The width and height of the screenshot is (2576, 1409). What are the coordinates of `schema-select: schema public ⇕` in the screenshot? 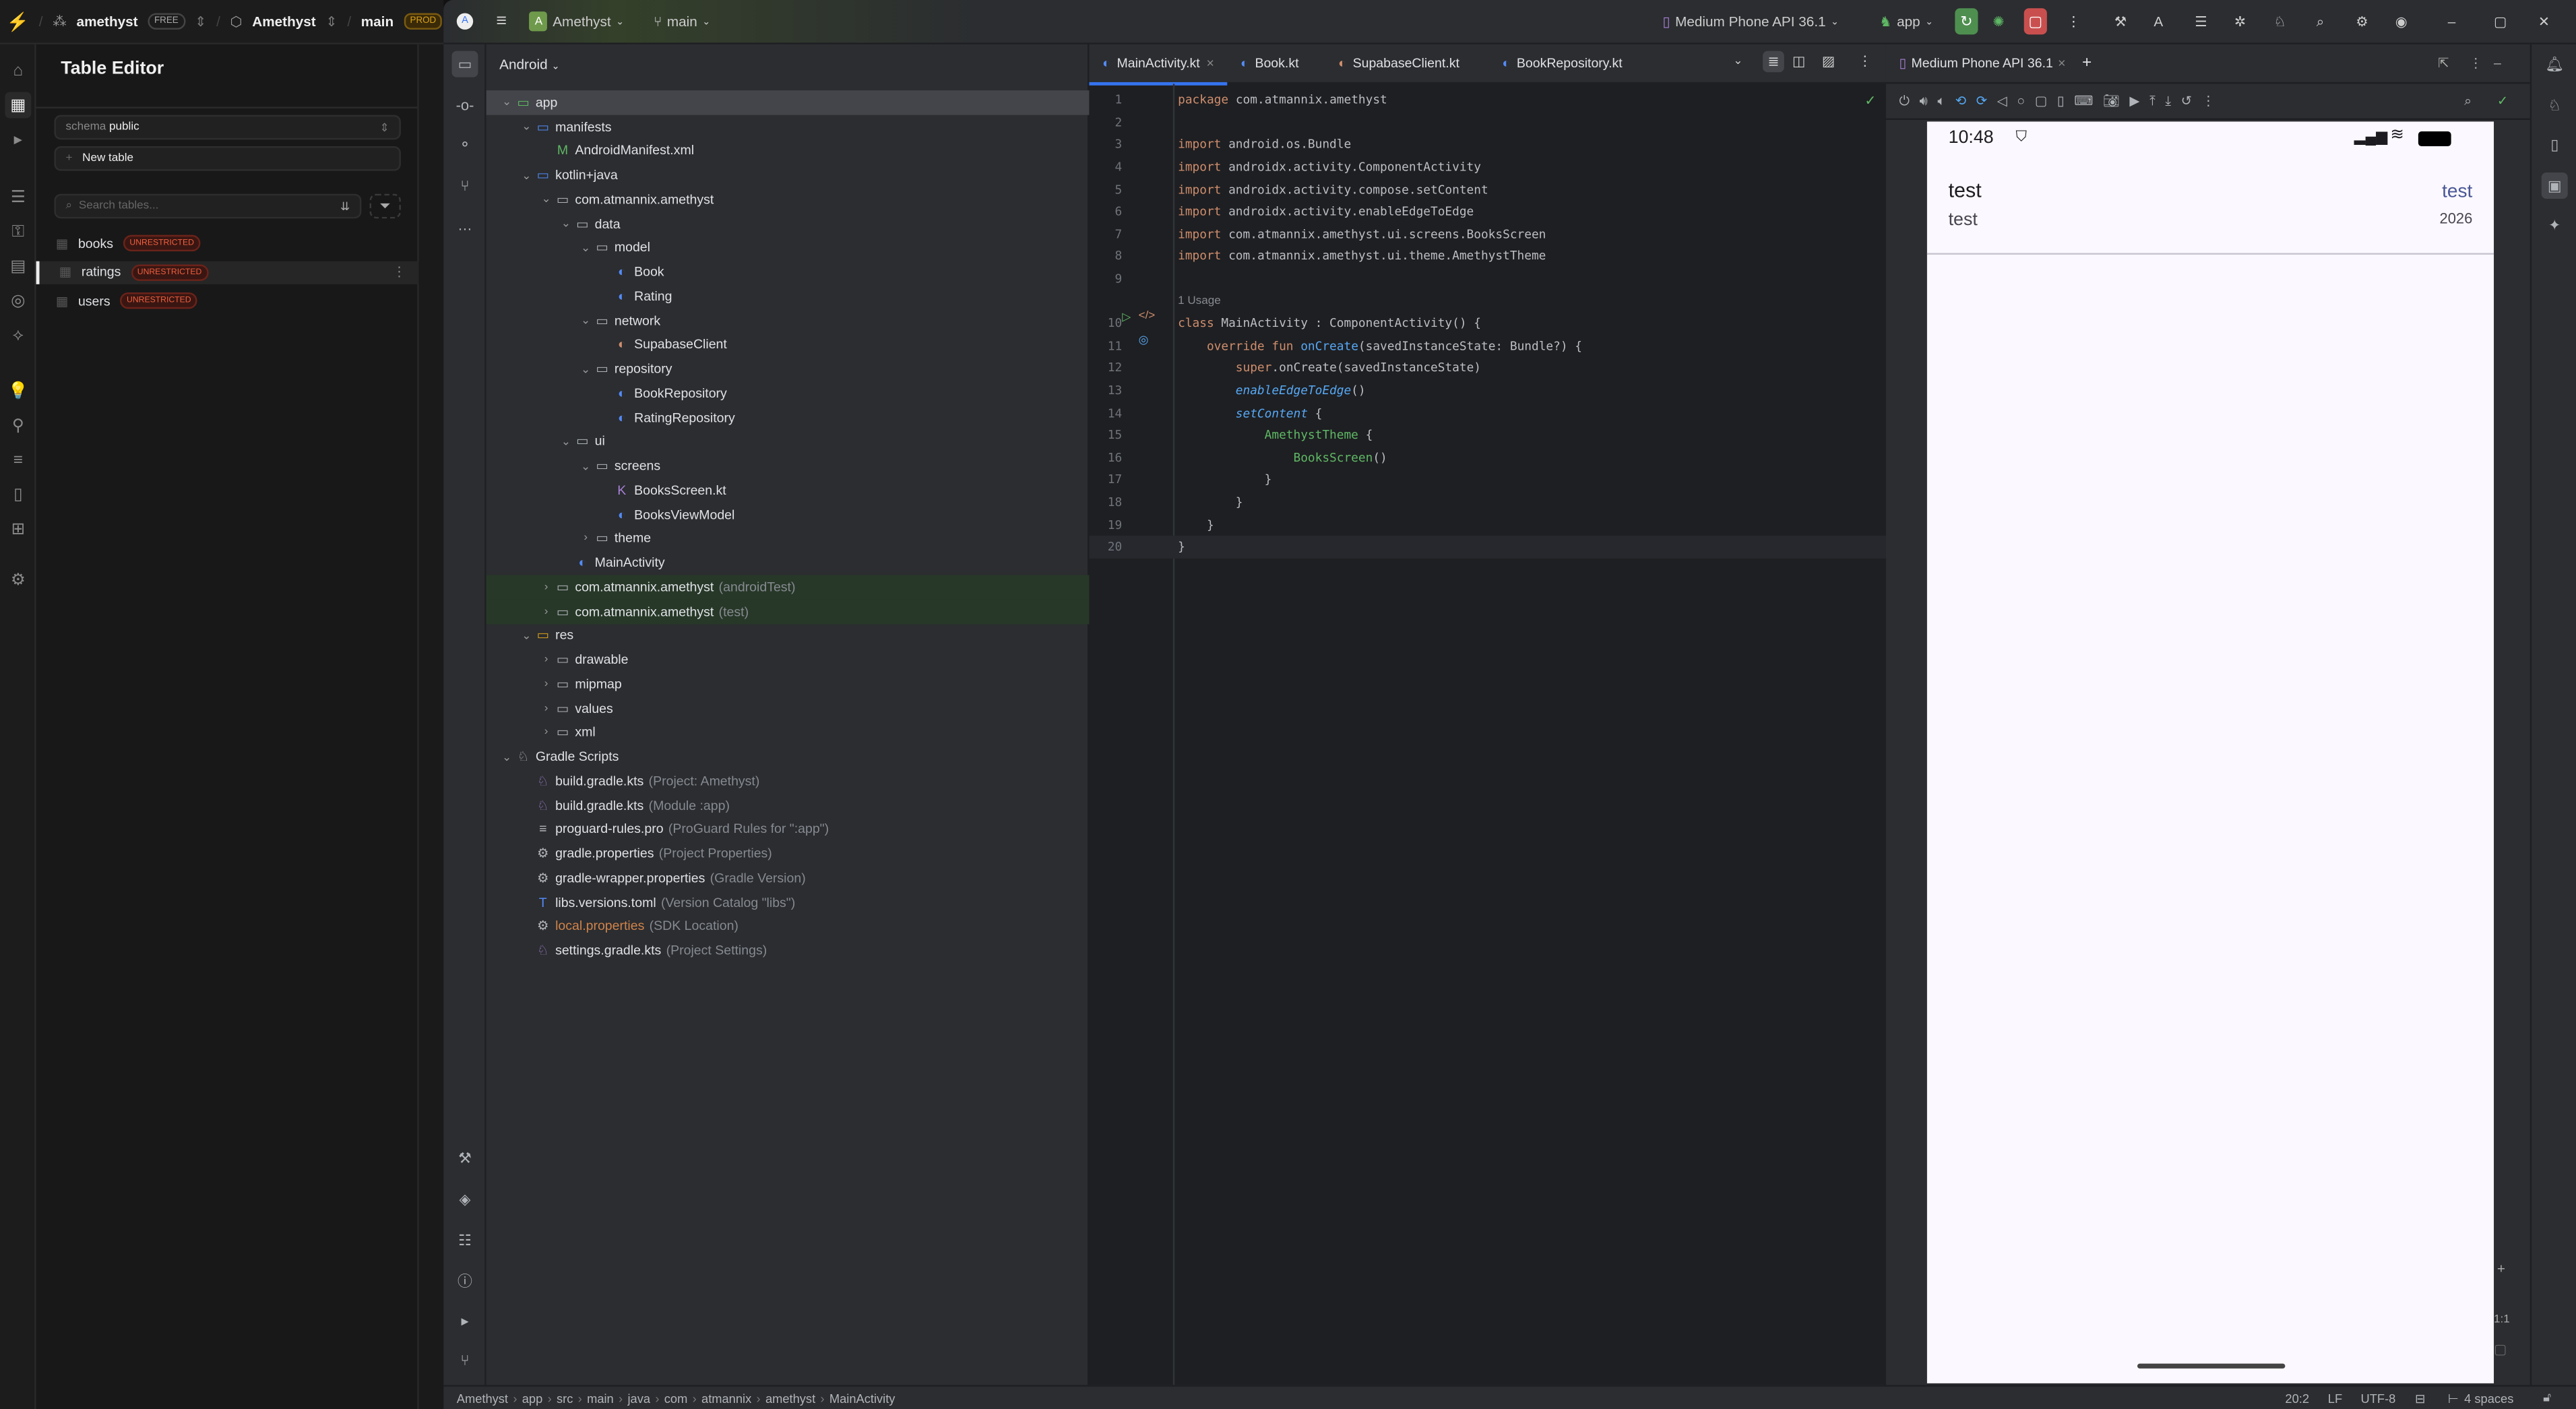 It's located at (227, 127).